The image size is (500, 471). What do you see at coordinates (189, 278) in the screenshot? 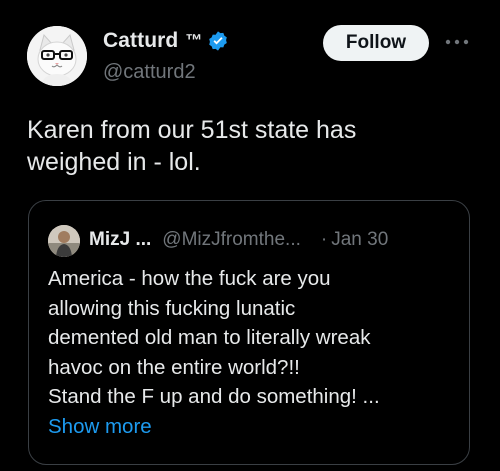
I see `quoted-text-line: America - how the fuck are you` at bounding box center [189, 278].